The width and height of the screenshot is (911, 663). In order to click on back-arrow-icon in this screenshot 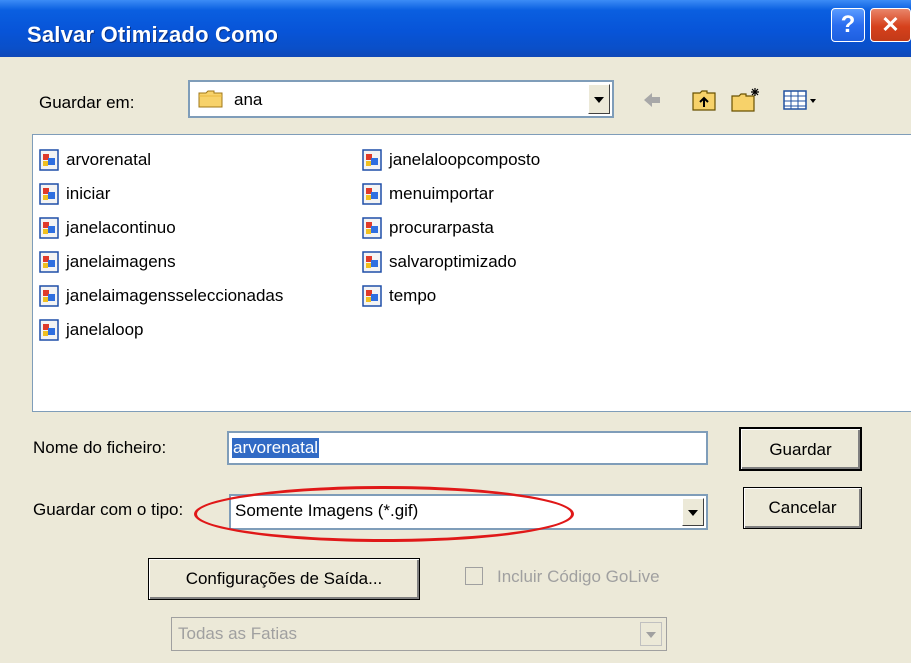, I will do `click(652, 100)`.